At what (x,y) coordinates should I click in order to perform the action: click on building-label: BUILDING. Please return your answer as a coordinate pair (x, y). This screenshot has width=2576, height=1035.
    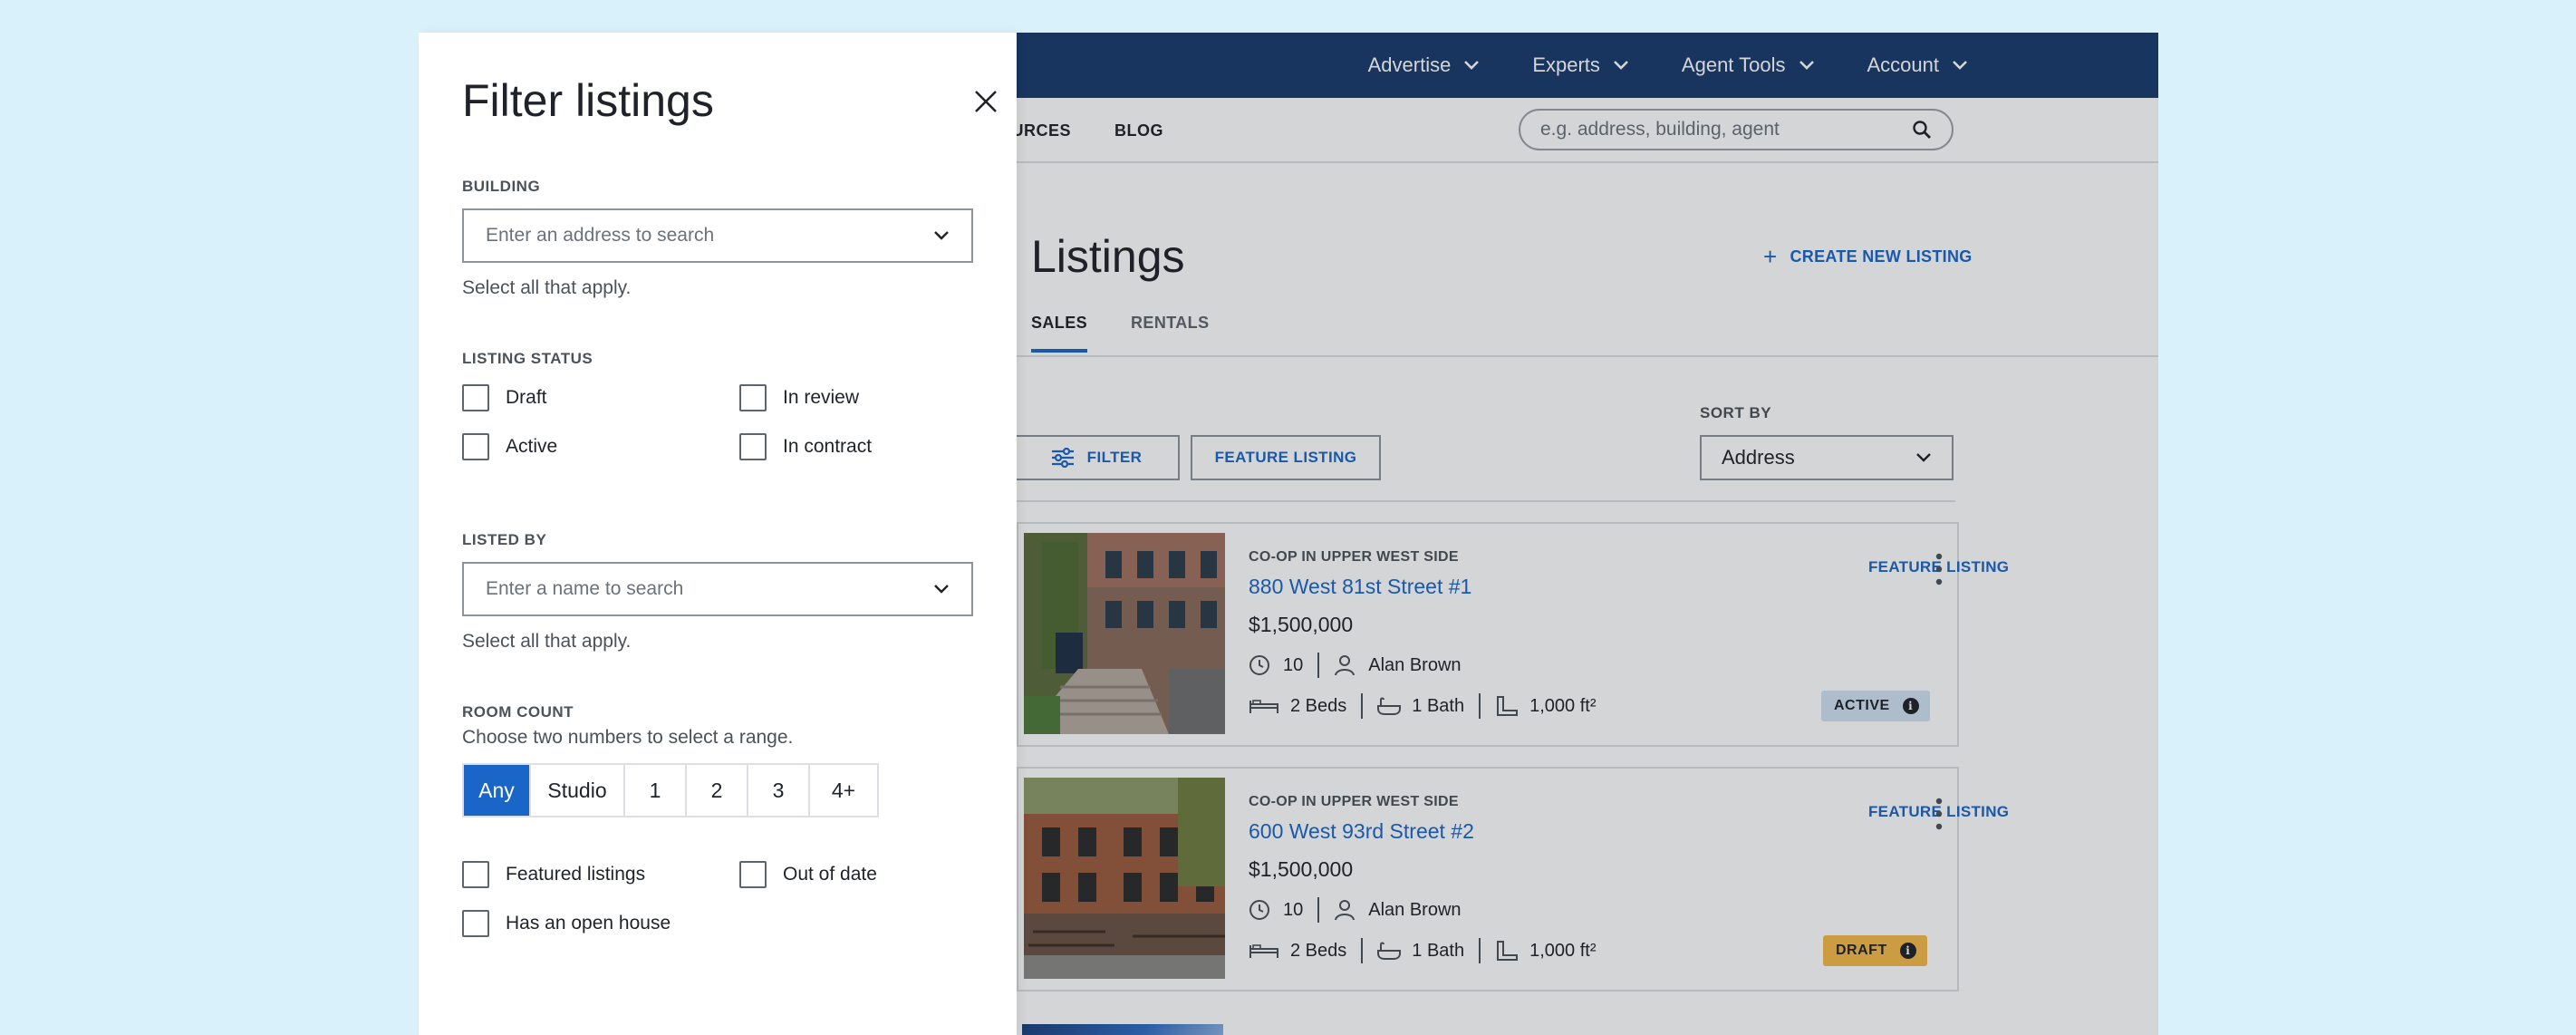
    Looking at the image, I should click on (502, 186).